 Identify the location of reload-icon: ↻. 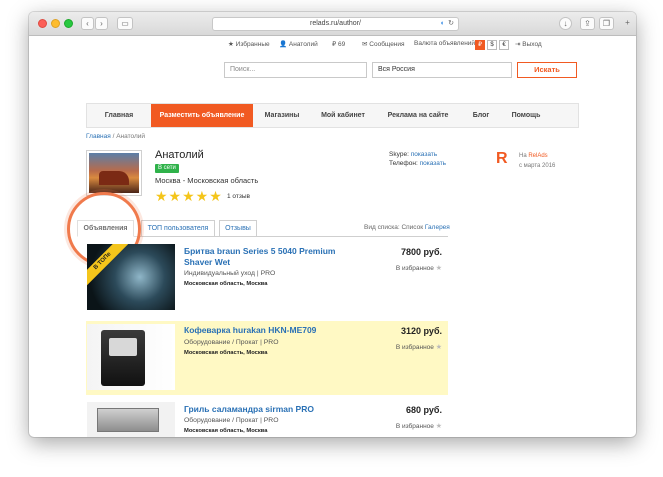
(451, 24).